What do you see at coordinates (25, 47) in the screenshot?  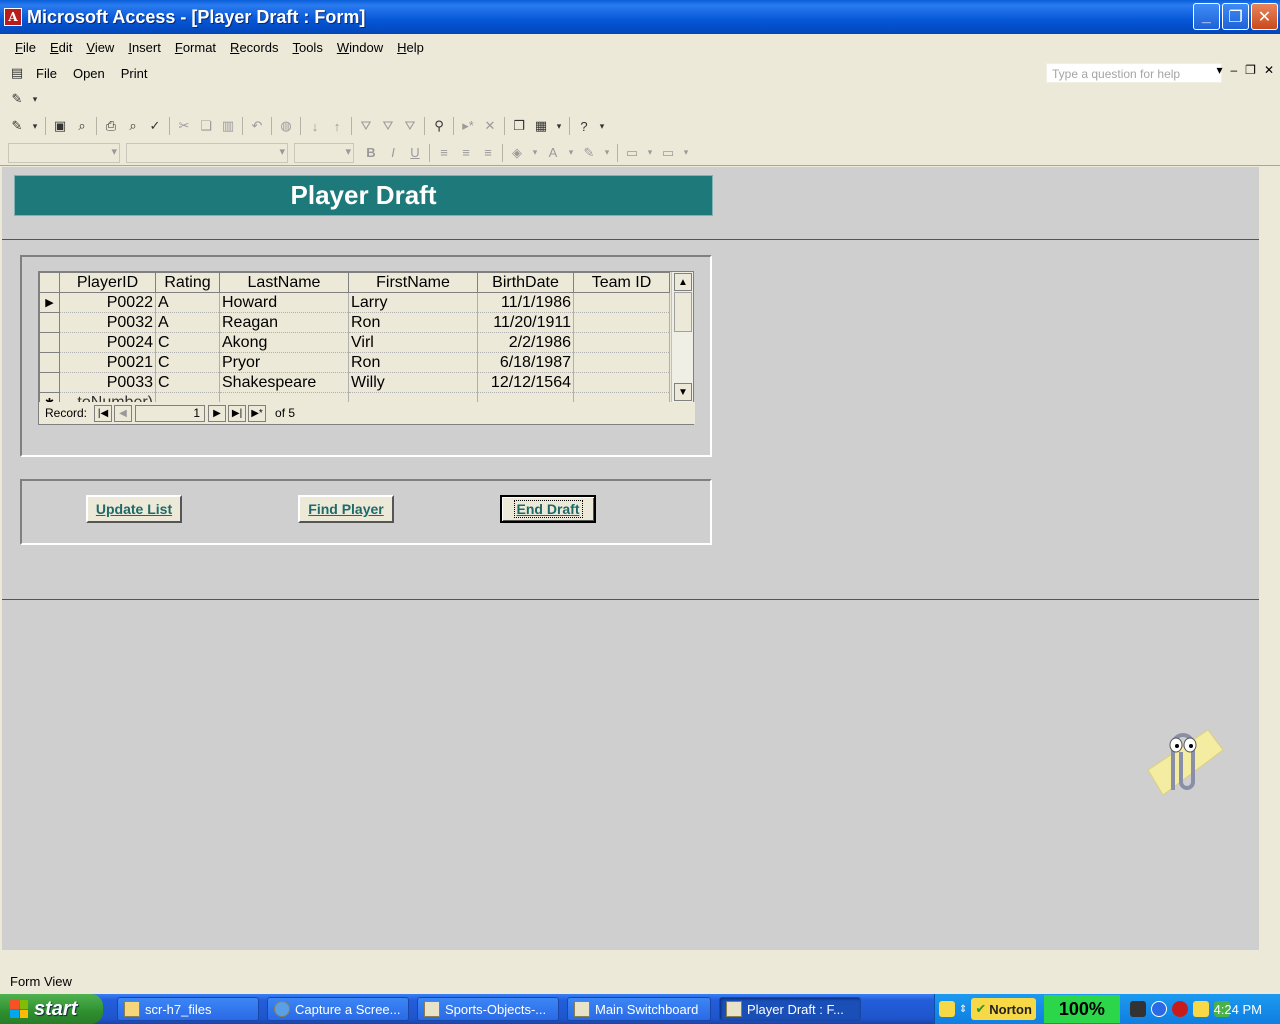 I see `menu-file: File` at bounding box center [25, 47].